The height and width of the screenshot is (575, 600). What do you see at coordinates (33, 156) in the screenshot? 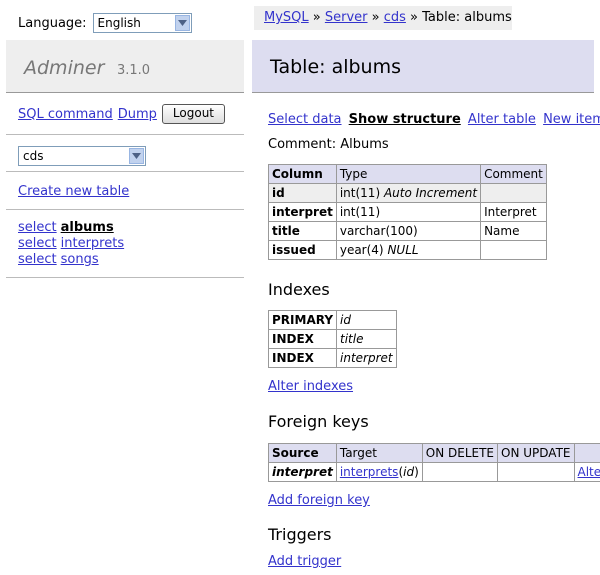
I see `database-select-value: cds` at bounding box center [33, 156].